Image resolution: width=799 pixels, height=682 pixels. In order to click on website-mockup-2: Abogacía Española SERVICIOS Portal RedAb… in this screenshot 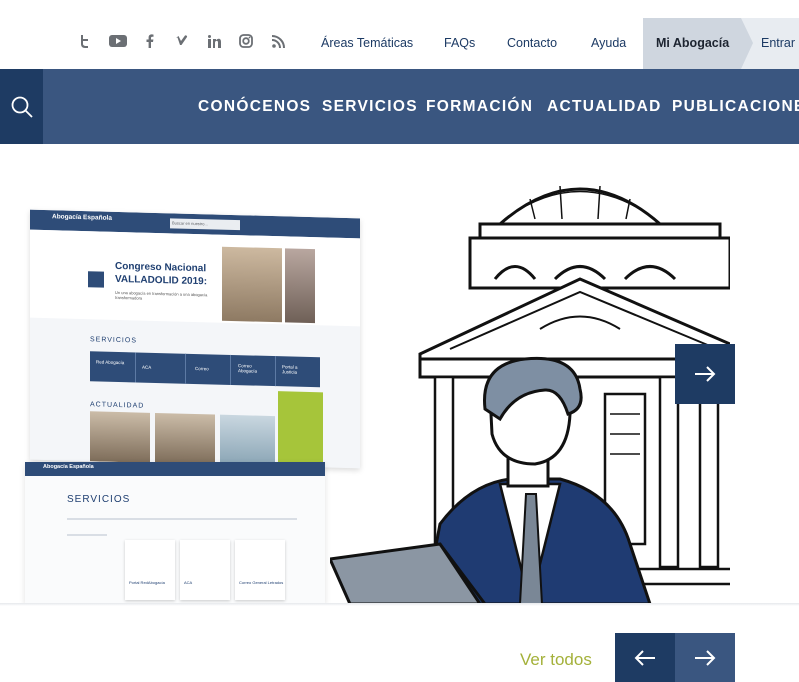, I will do `click(175, 533)`.